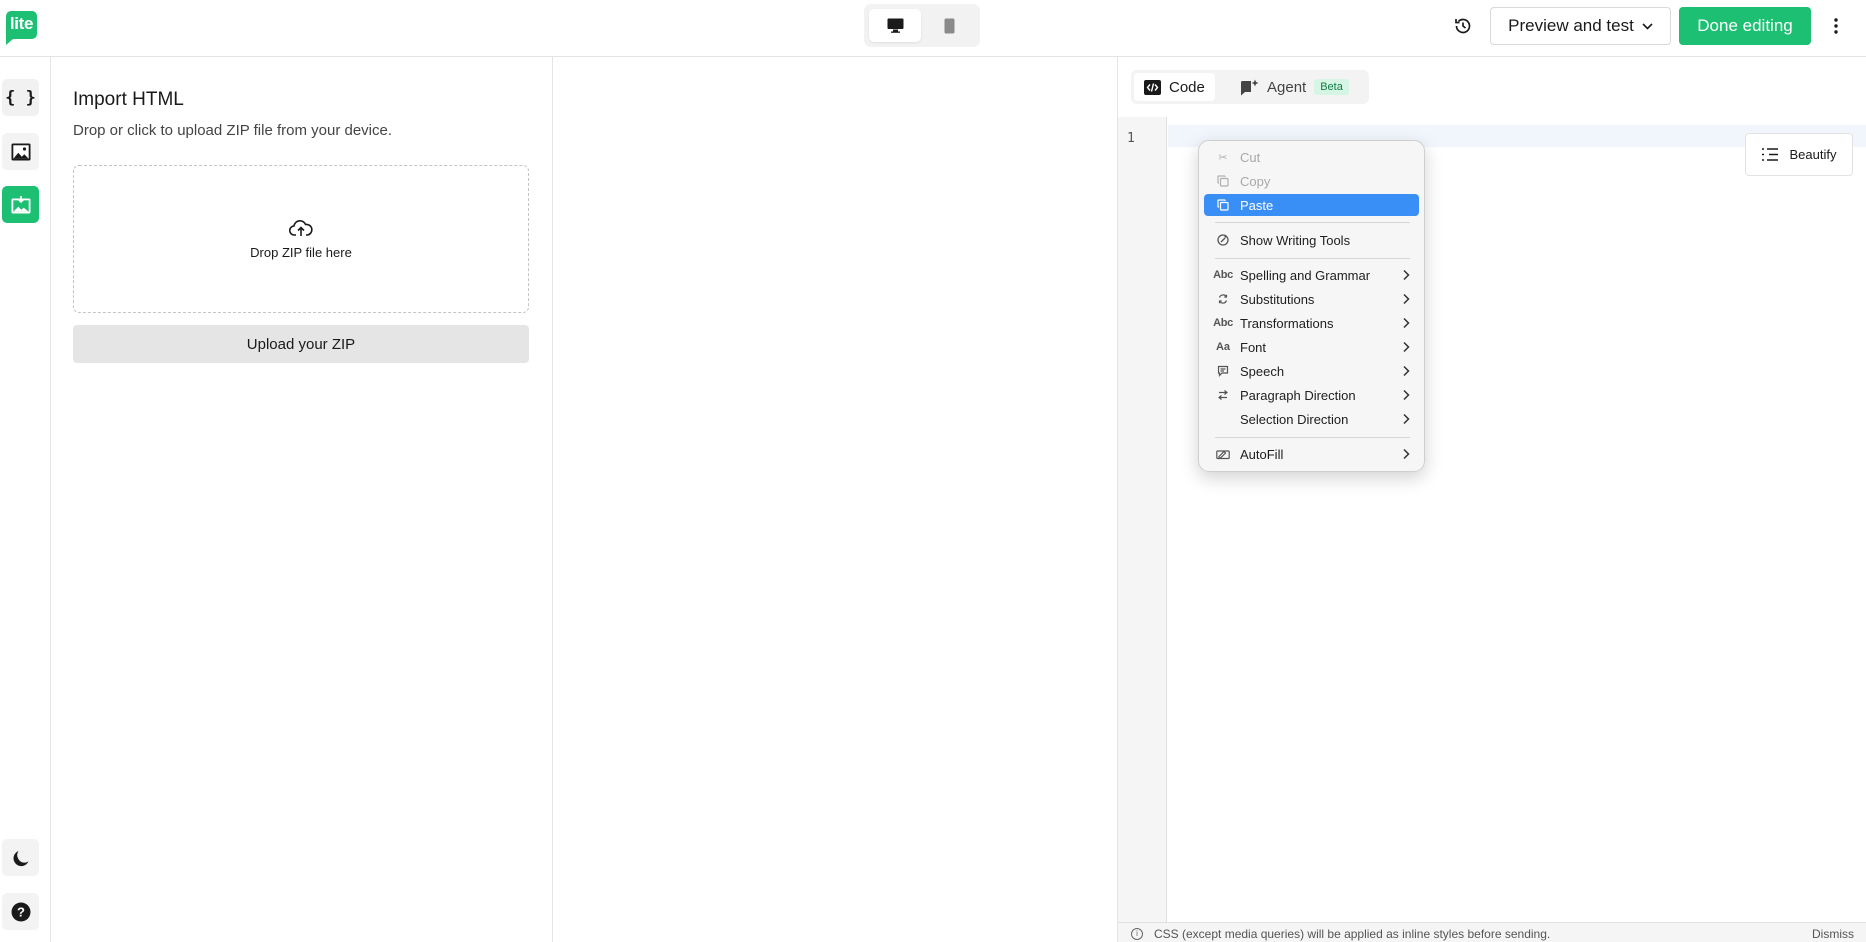  I want to click on code-braces-icon: { }, so click(20, 97).